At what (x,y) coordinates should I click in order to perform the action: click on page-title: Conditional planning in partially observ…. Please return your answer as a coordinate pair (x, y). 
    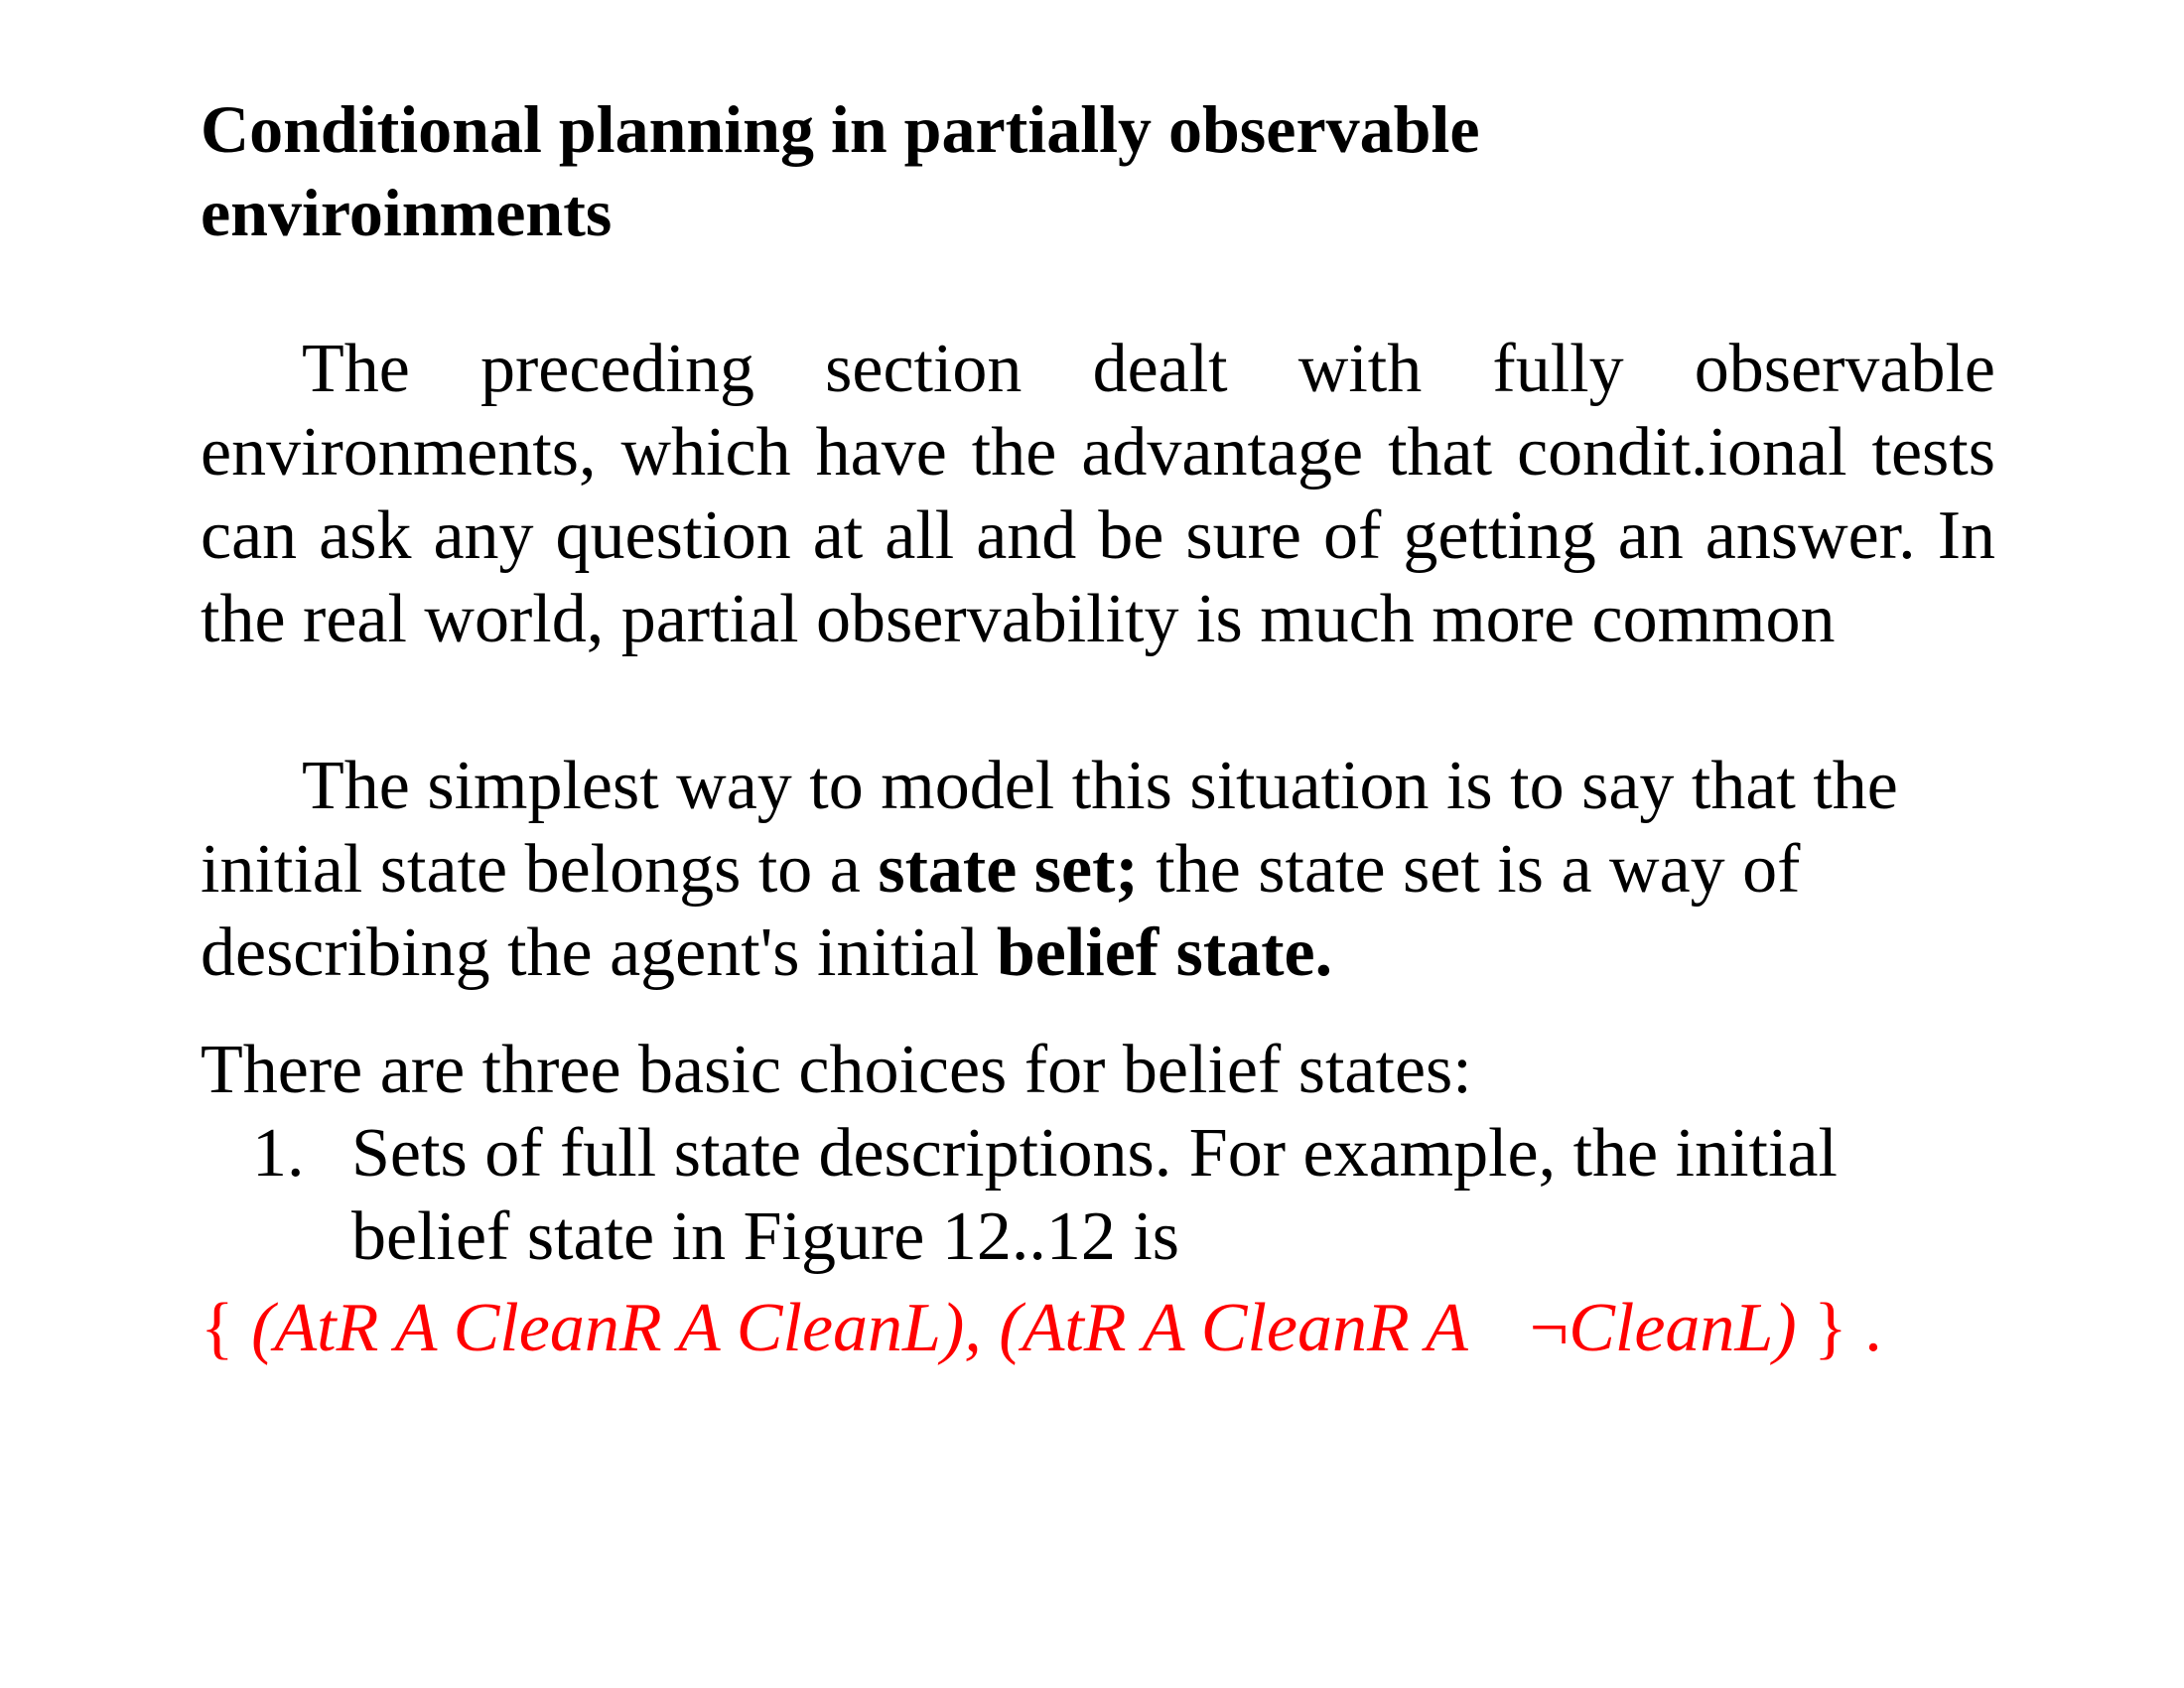
    Looking at the image, I should click on (840, 170).